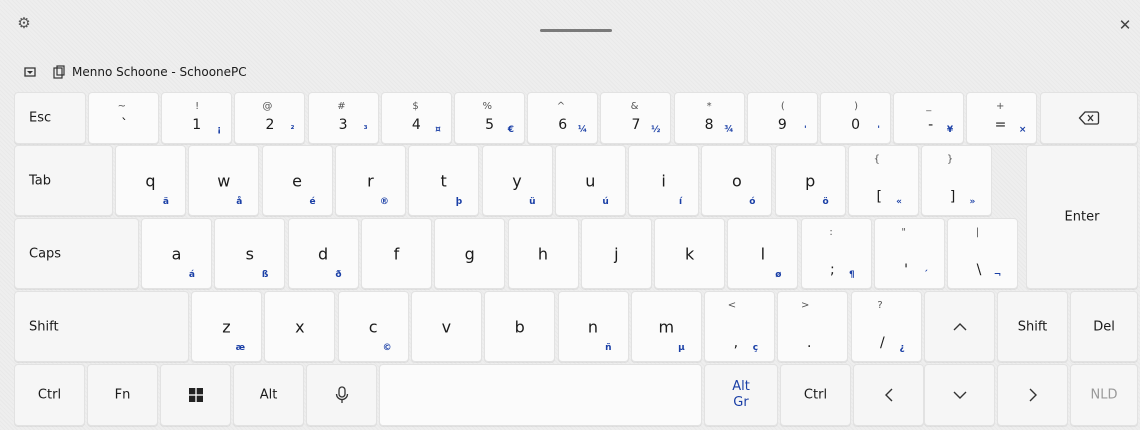  I want to click on key-shift-char: ^, so click(561, 106).